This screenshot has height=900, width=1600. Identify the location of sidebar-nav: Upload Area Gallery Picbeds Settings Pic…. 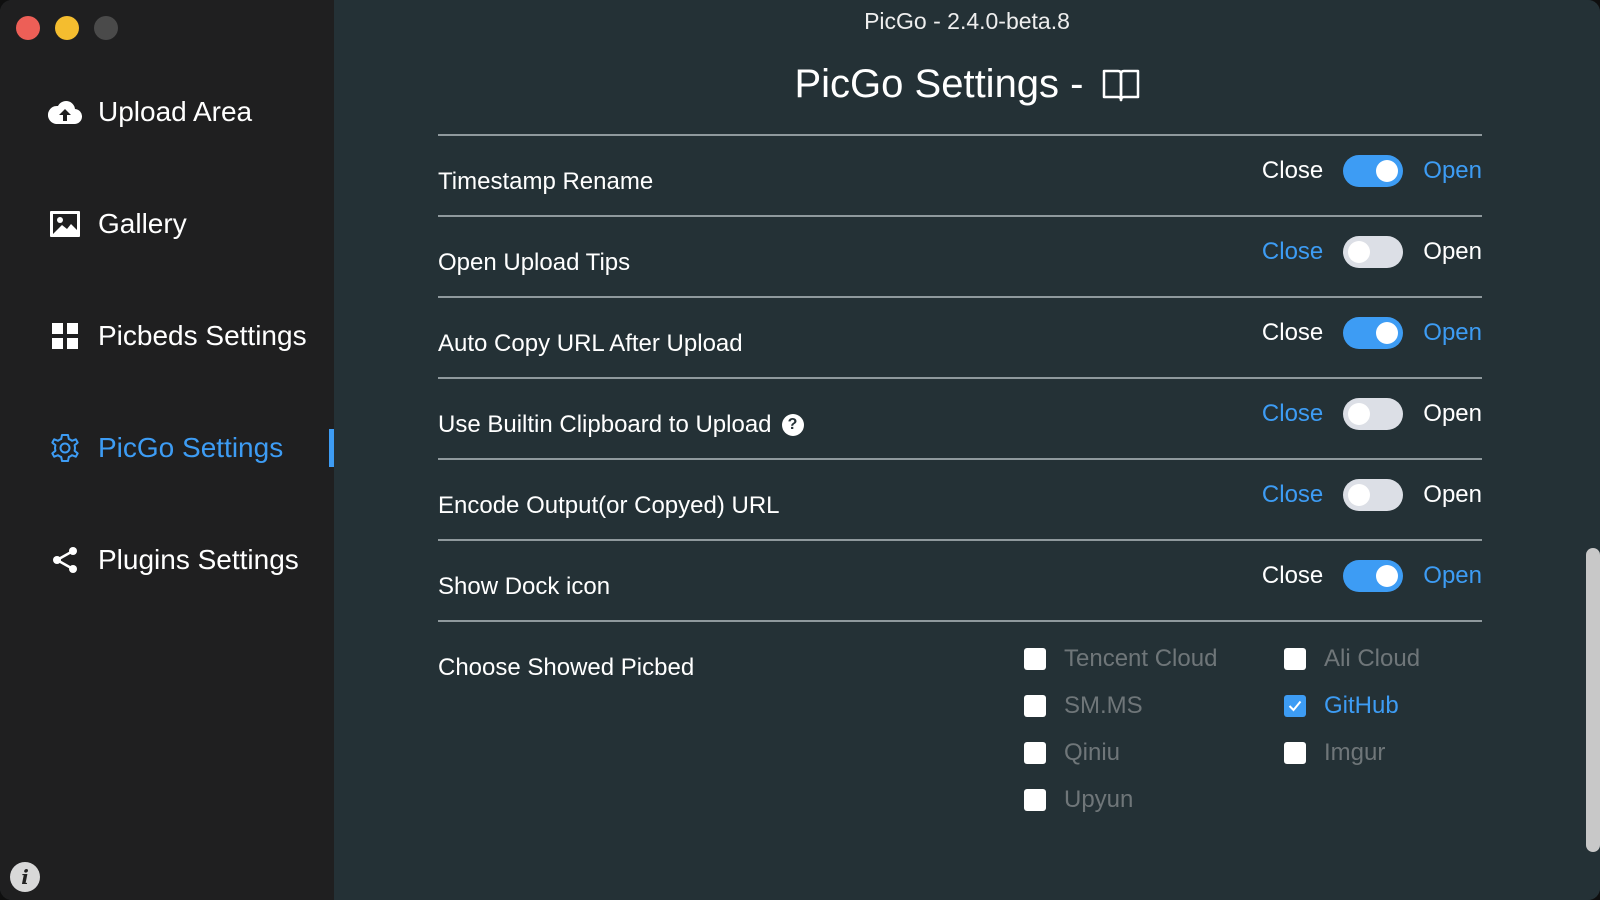
(167, 336).